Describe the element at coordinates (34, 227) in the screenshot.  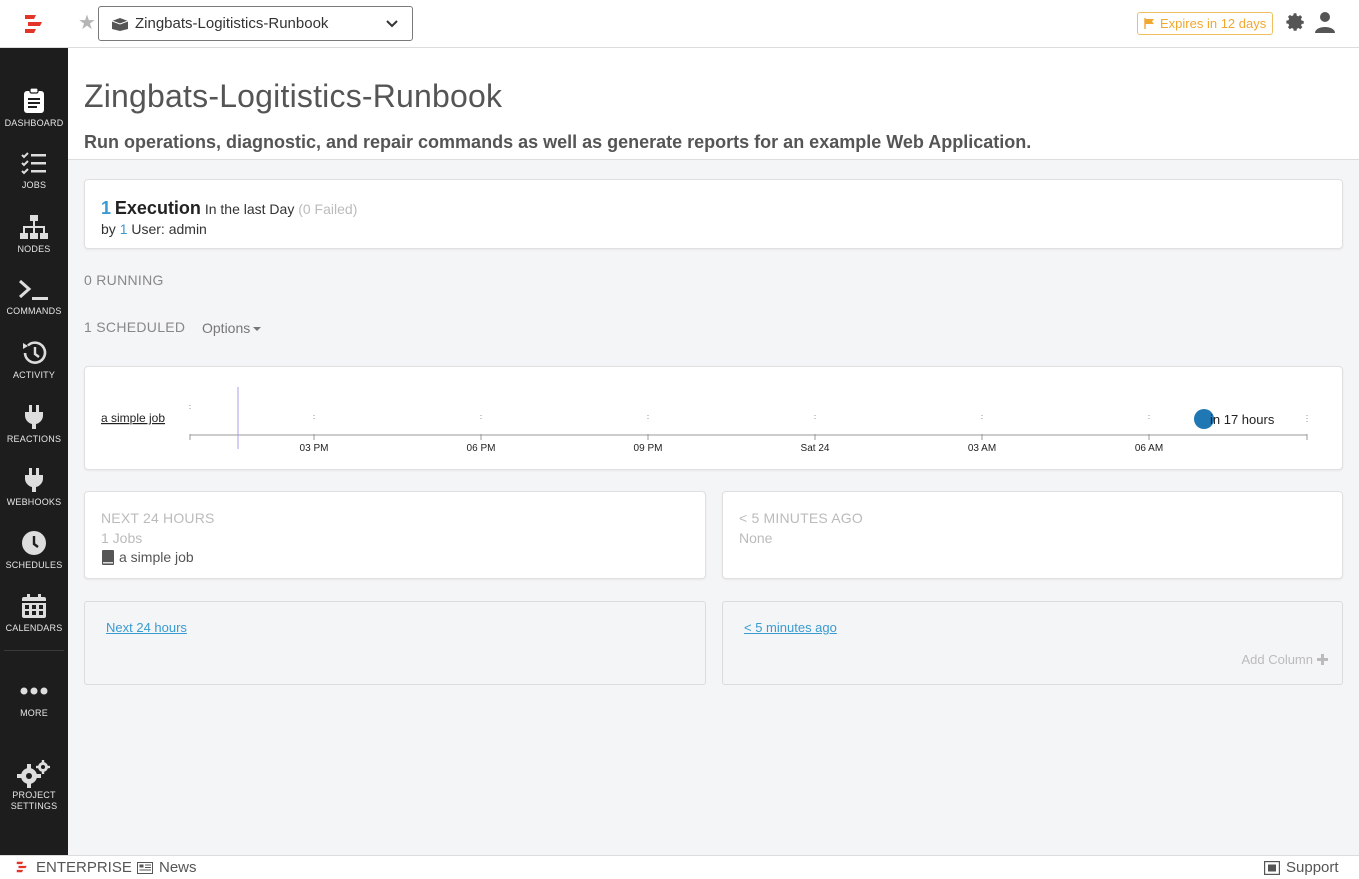
I see `sitemap-icon` at that location.